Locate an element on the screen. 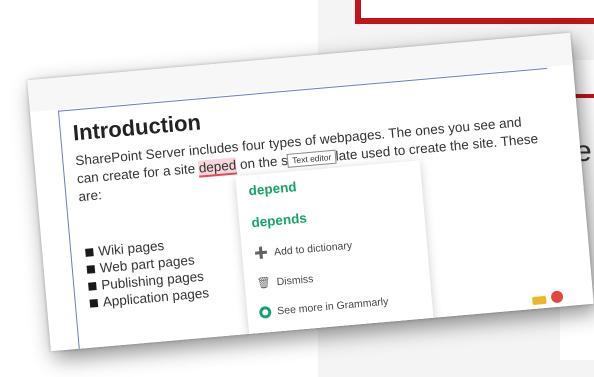 The height and width of the screenshot is (377, 594). page-heading: Introduction is located at coordinates (136, 127).